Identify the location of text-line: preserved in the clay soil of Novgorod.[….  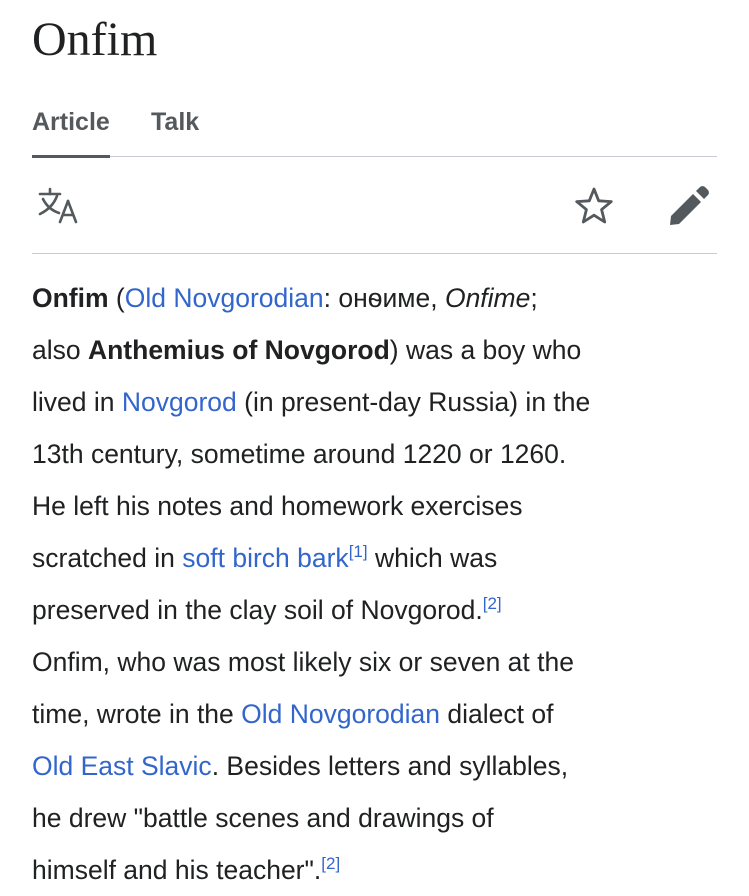
(377, 610).